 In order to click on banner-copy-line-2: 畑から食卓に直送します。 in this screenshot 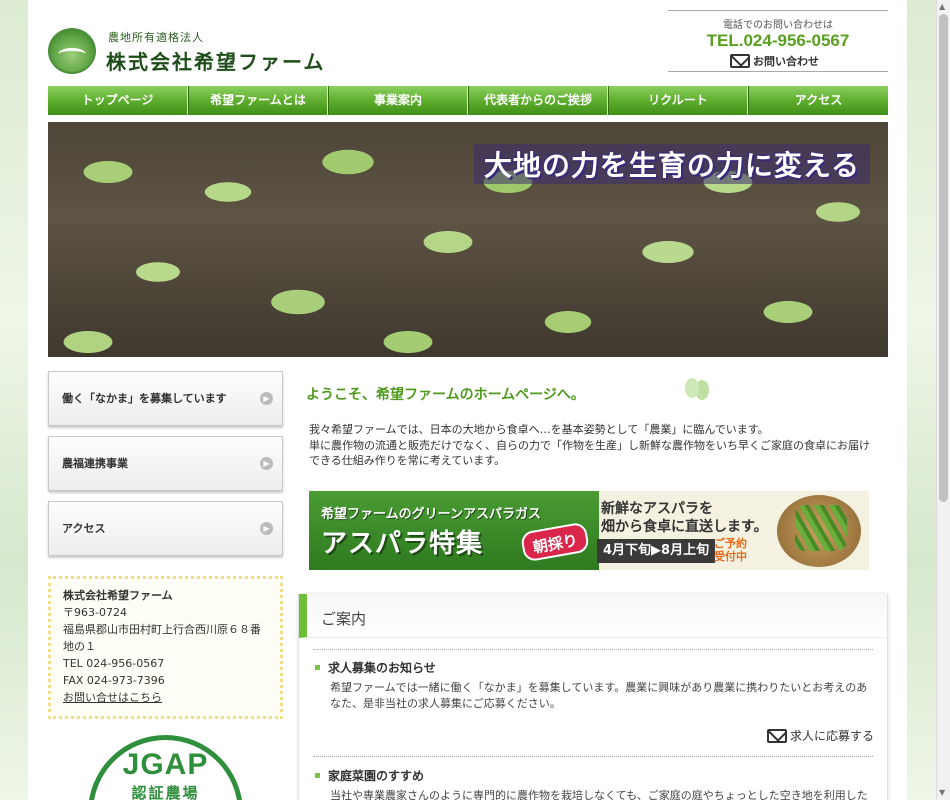, I will do `click(684, 527)`.